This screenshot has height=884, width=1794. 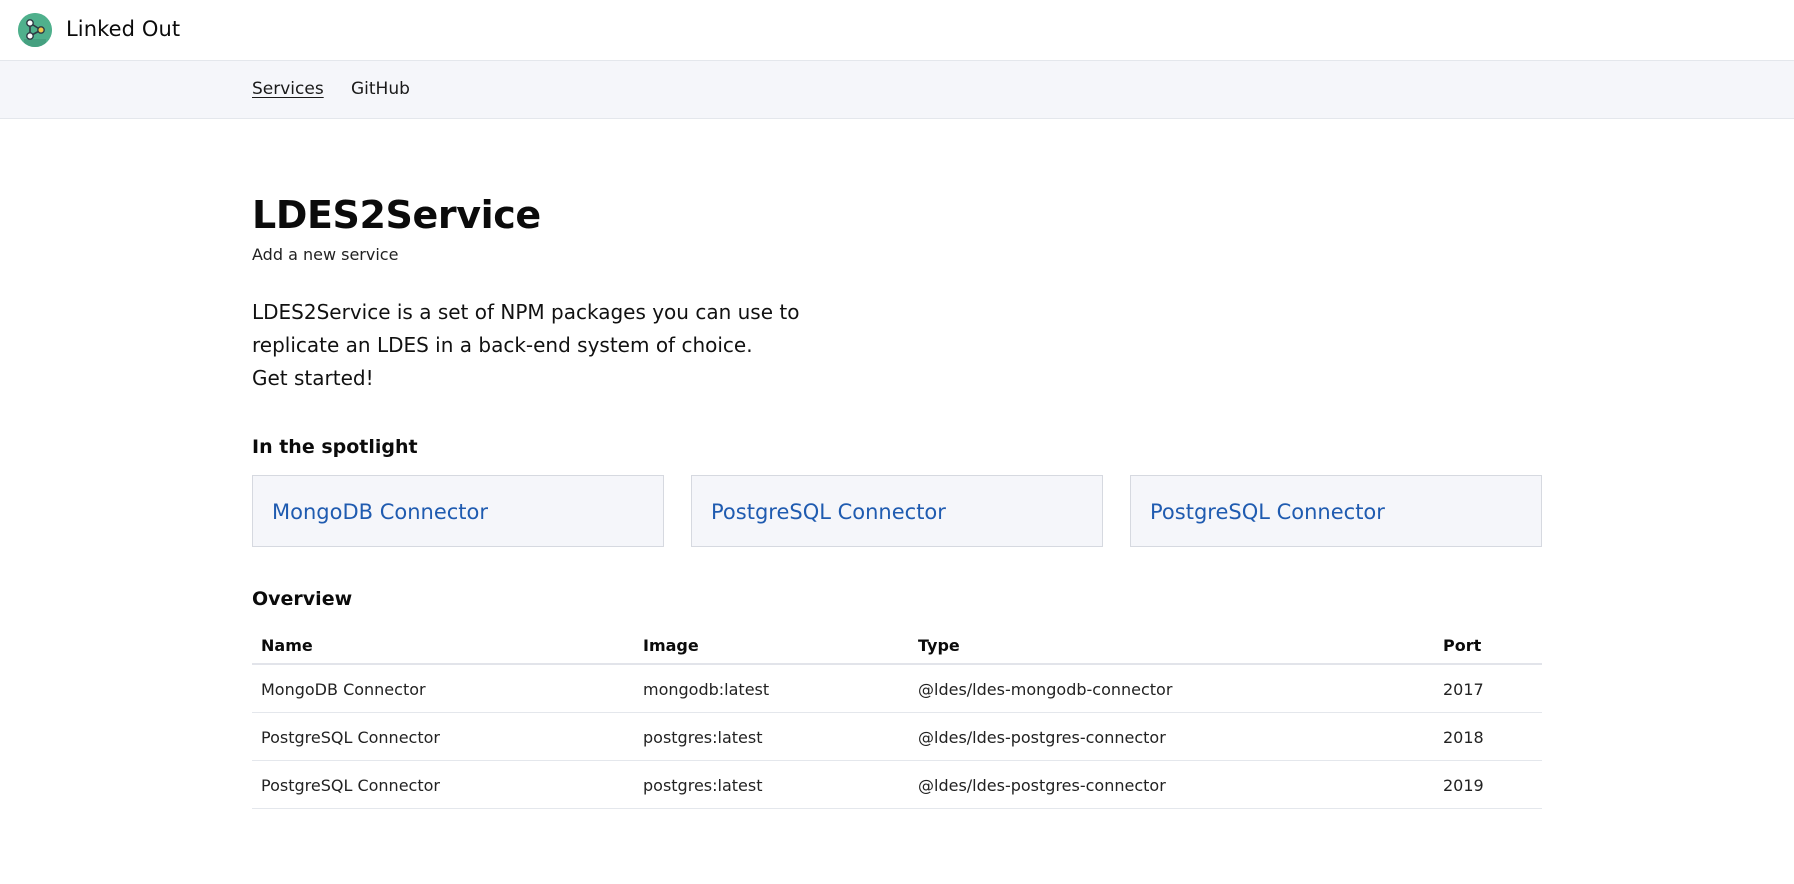 What do you see at coordinates (897, 90) in the screenshot?
I see `secondary-nav: Services GitHub` at bounding box center [897, 90].